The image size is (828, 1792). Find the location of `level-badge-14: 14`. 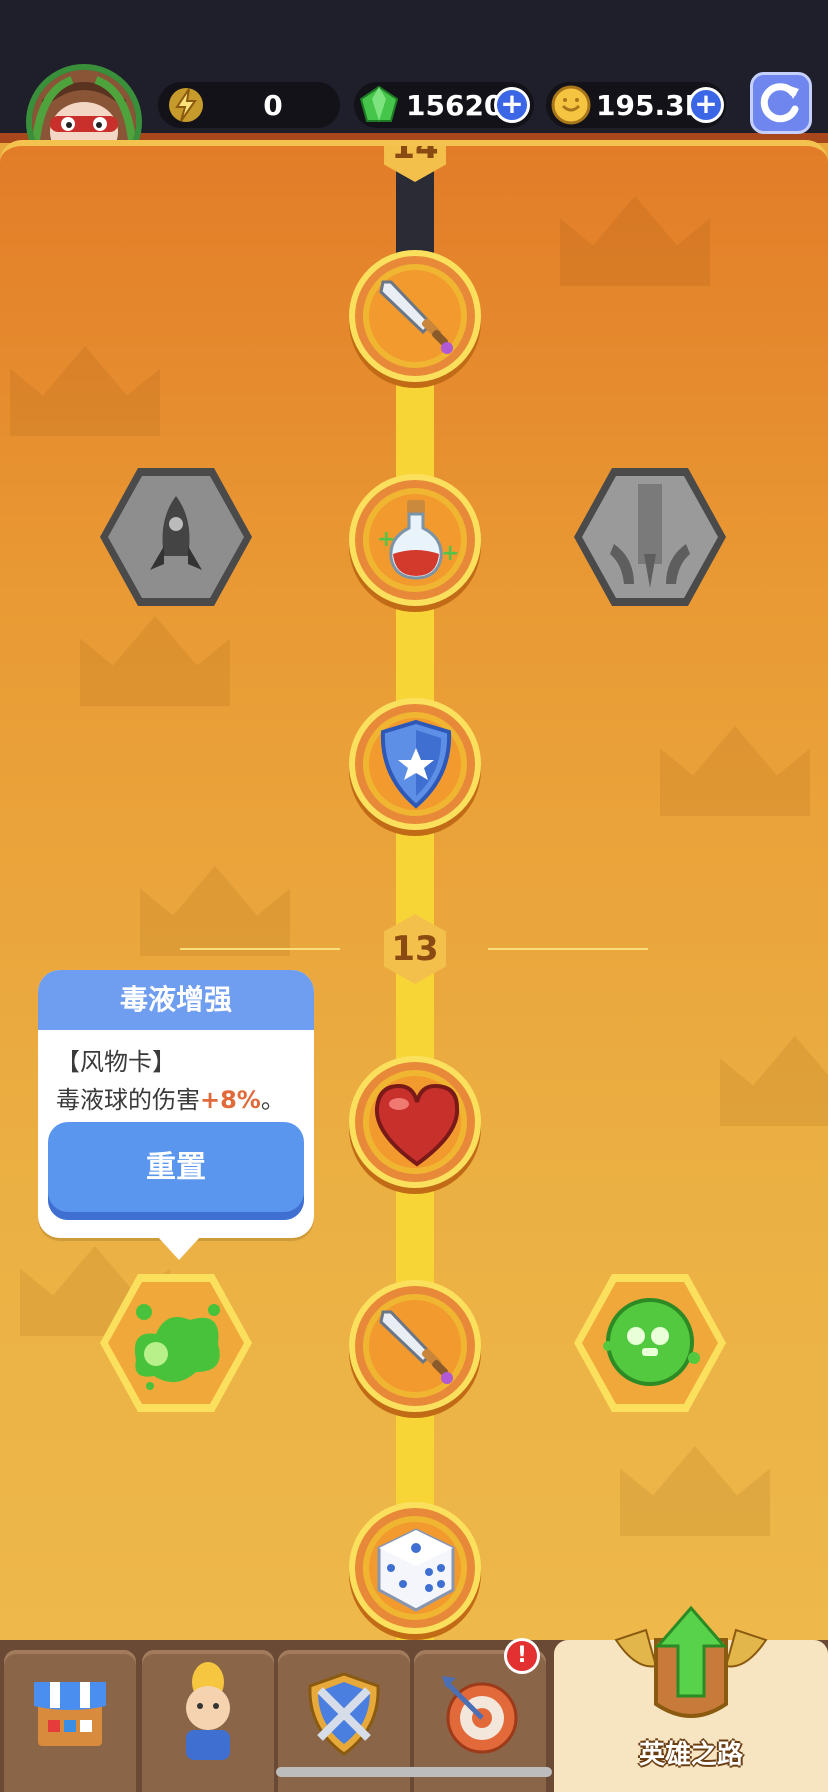

level-badge-14: 14 is located at coordinates (415, 164).